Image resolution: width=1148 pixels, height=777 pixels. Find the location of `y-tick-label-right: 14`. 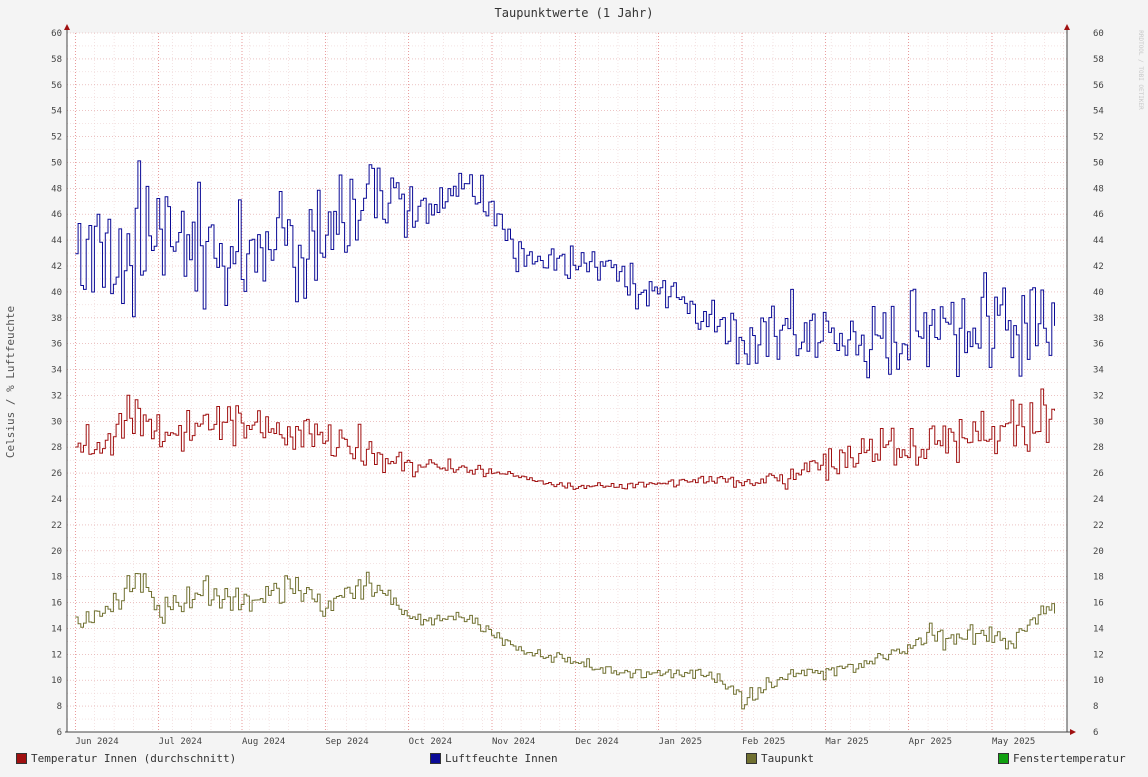

y-tick-label-right: 14 is located at coordinates (1098, 629).